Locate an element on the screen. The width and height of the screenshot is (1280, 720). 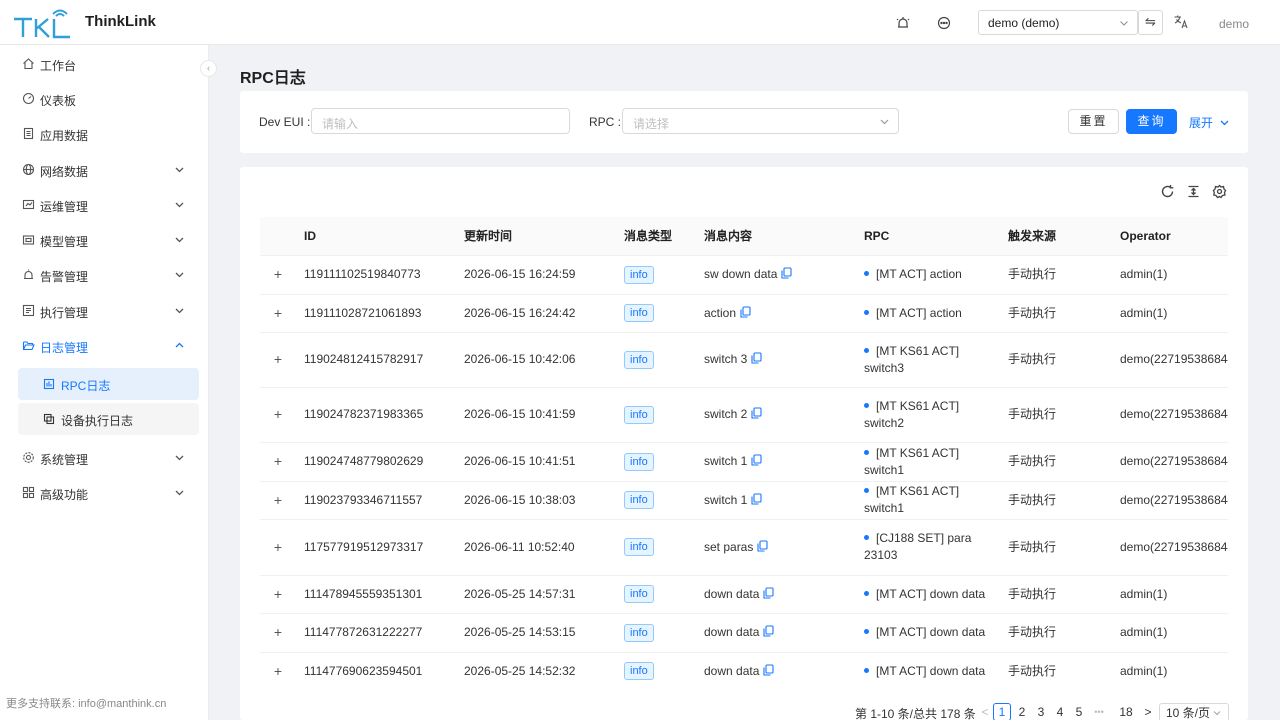
sidebar-subitem-device-exec-log: 设备执行日志 is located at coordinates (108, 419).